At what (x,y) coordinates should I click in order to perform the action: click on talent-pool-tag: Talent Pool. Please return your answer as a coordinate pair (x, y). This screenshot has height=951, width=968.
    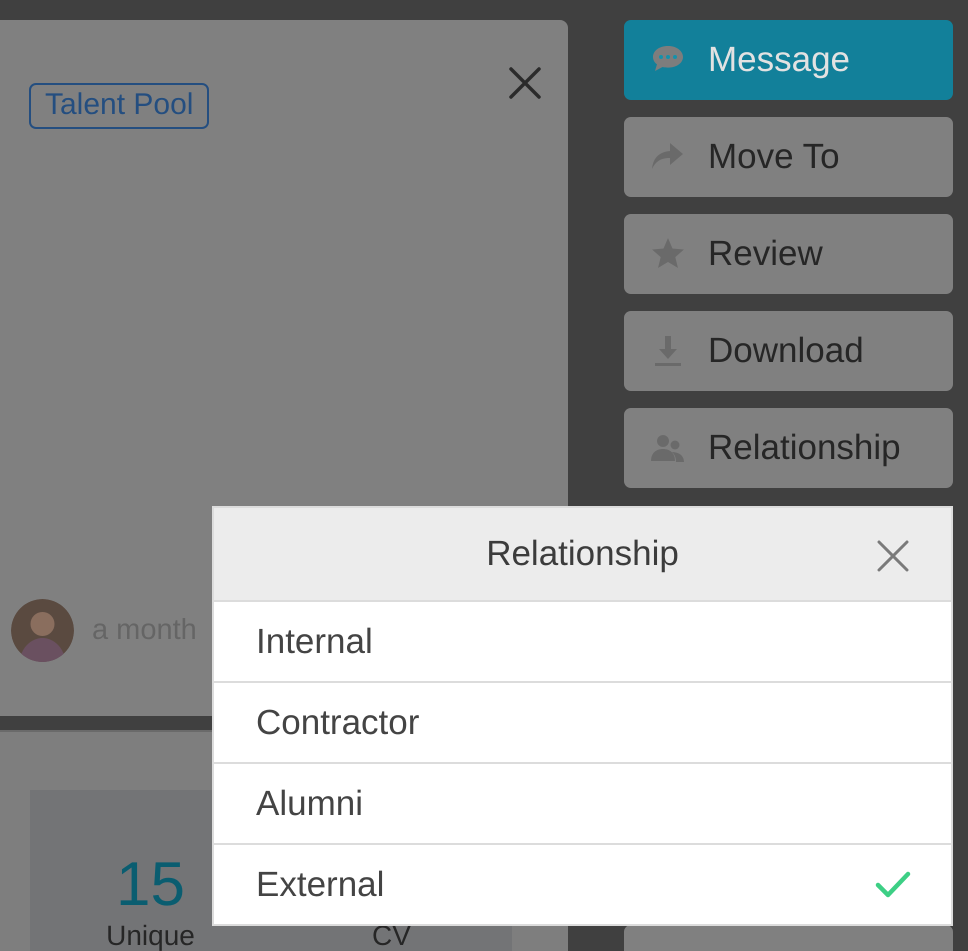
    Looking at the image, I should click on (119, 106).